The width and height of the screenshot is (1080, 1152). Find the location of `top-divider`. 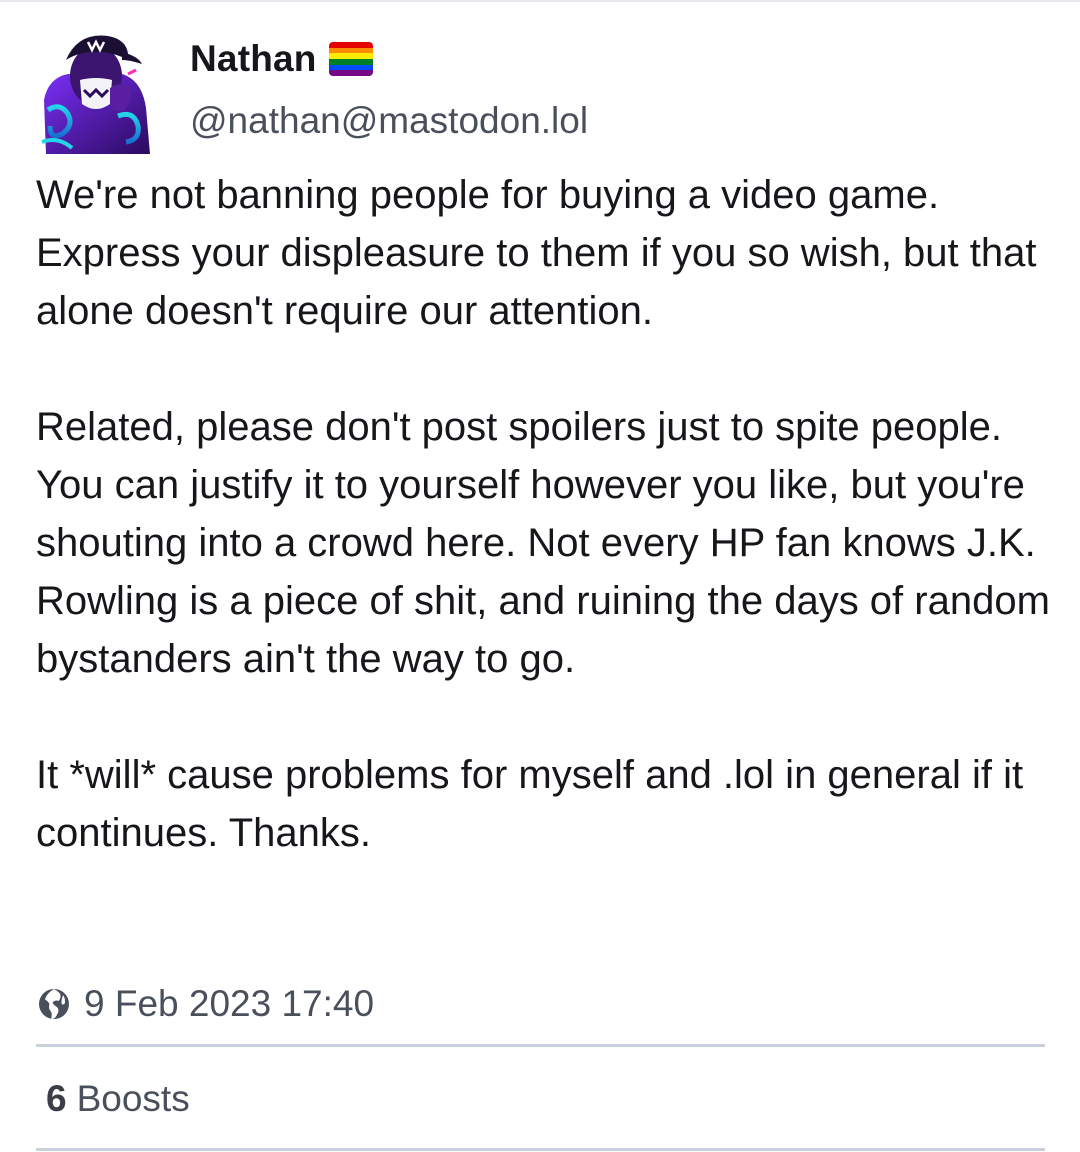

top-divider is located at coordinates (540, 1).